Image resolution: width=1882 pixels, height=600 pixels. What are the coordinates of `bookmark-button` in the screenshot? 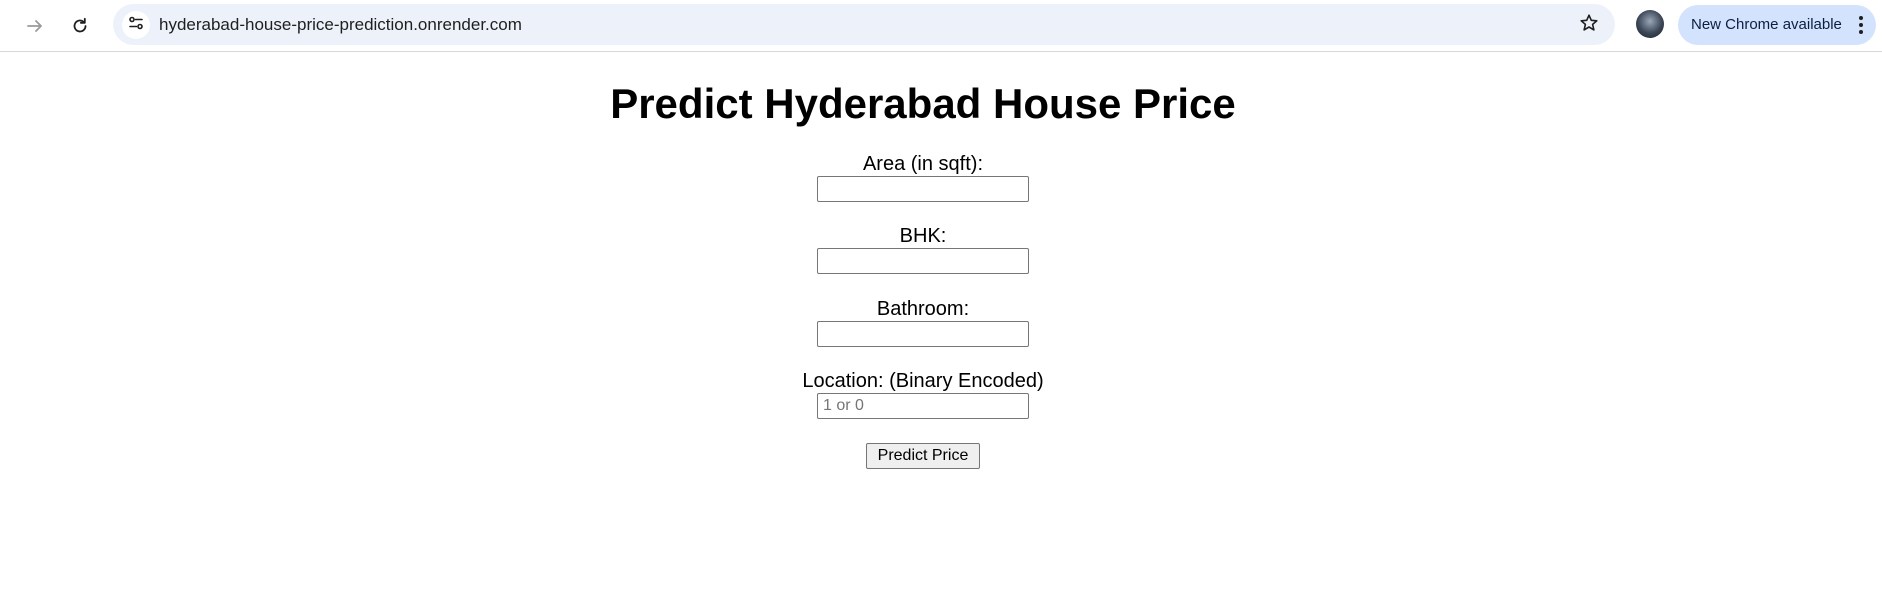 It's located at (1589, 25).